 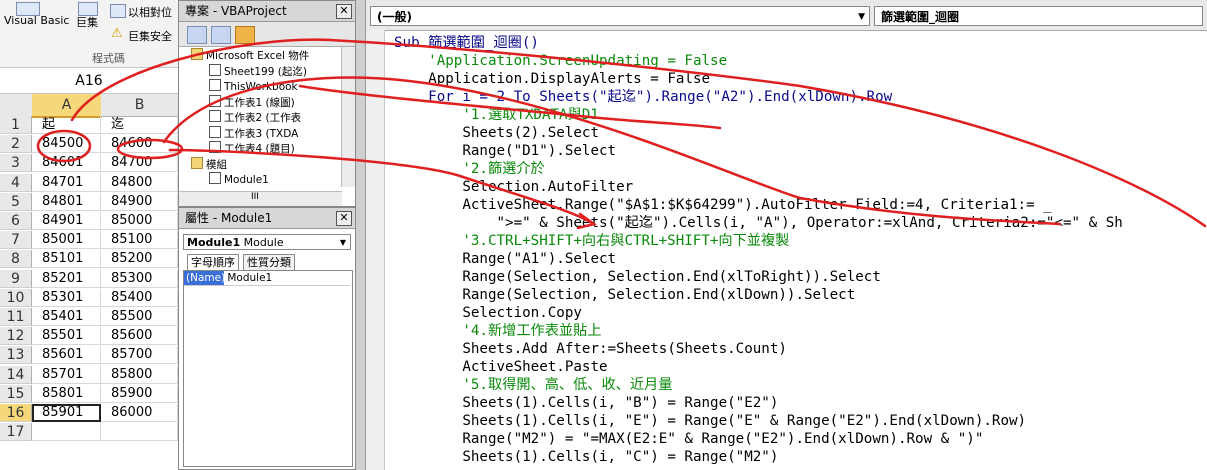 I want to click on view-code-icon, so click(x=197, y=35).